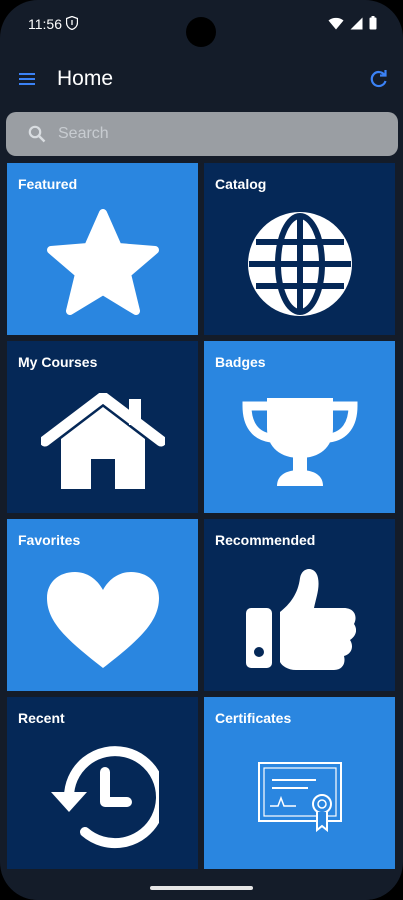  What do you see at coordinates (48, 184) in the screenshot?
I see `tile-label: Featured` at bounding box center [48, 184].